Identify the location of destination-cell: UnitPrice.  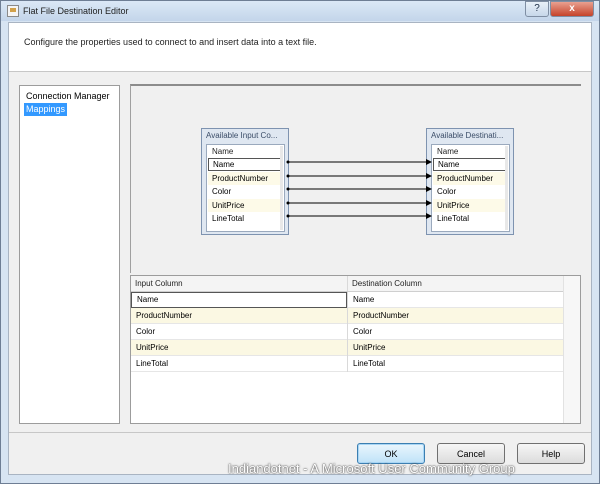
(455, 348).